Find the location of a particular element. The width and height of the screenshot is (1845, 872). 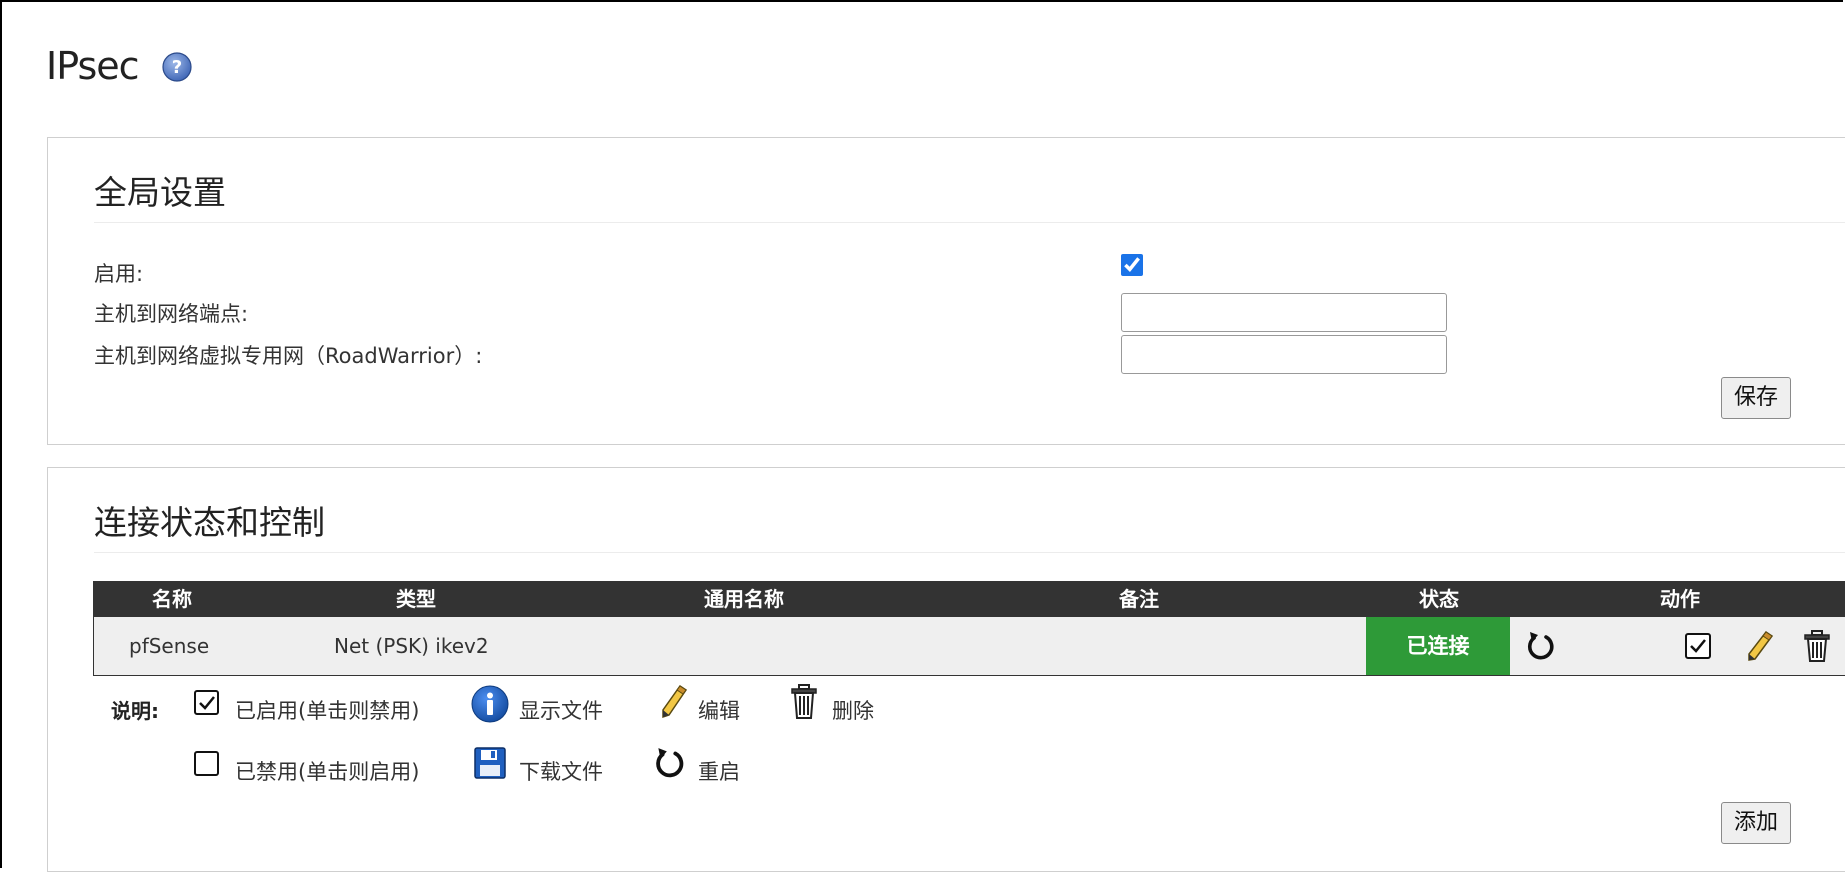

column-header-name: 名称 is located at coordinates (172, 599).